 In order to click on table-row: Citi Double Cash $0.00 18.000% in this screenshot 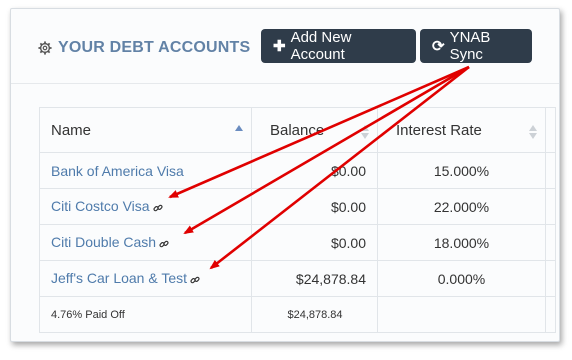, I will do `click(297, 242)`.